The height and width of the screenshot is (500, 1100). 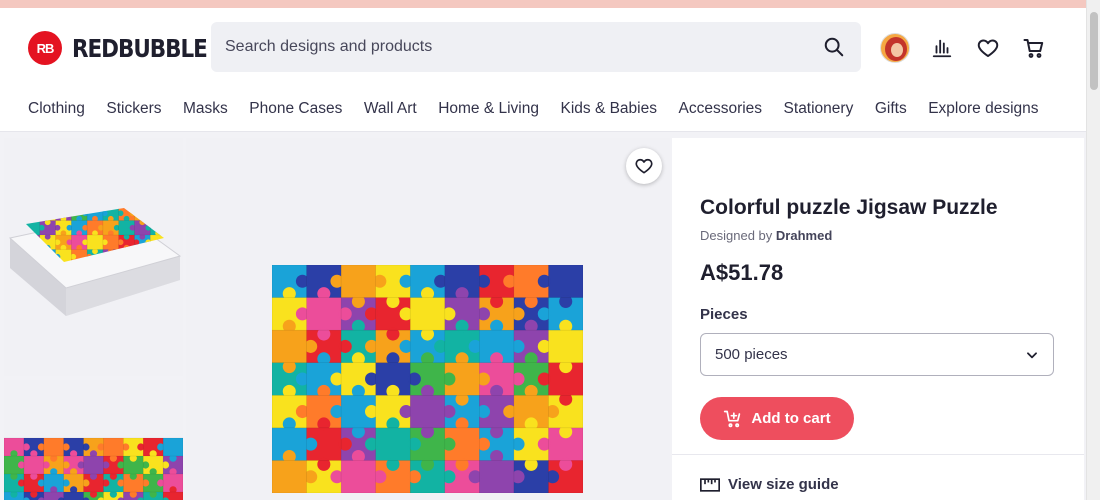 I want to click on add-to-cart-button: Add to cart, so click(x=777, y=418).